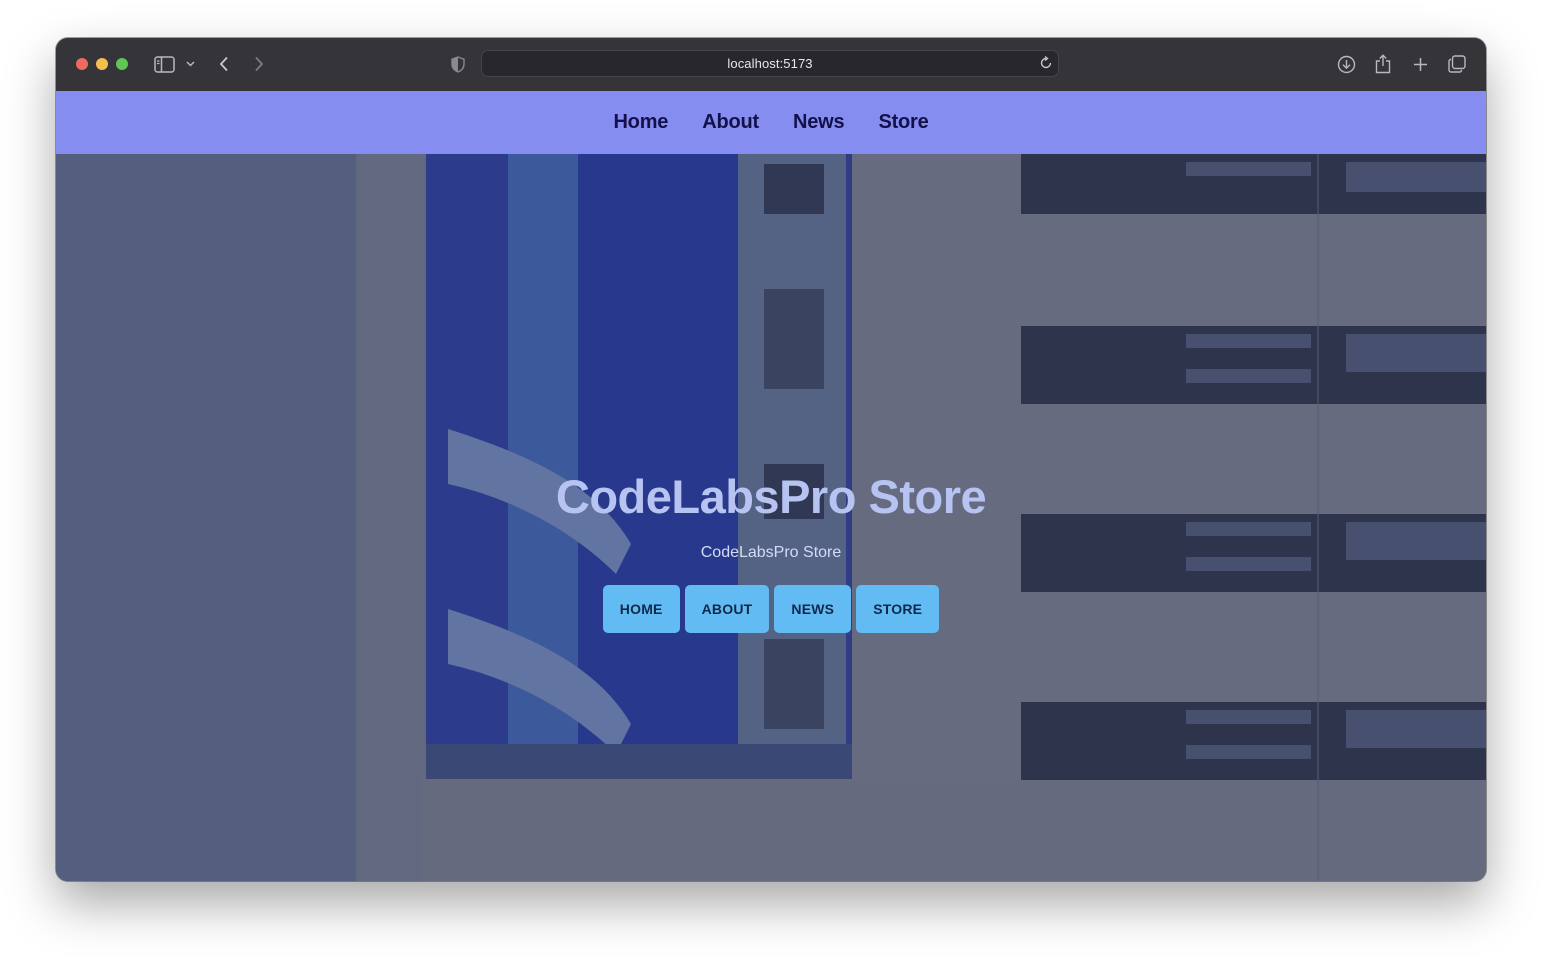 This screenshot has width=1542, height=956. I want to click on top-navbar: Home About News Store, so click(771, 122).